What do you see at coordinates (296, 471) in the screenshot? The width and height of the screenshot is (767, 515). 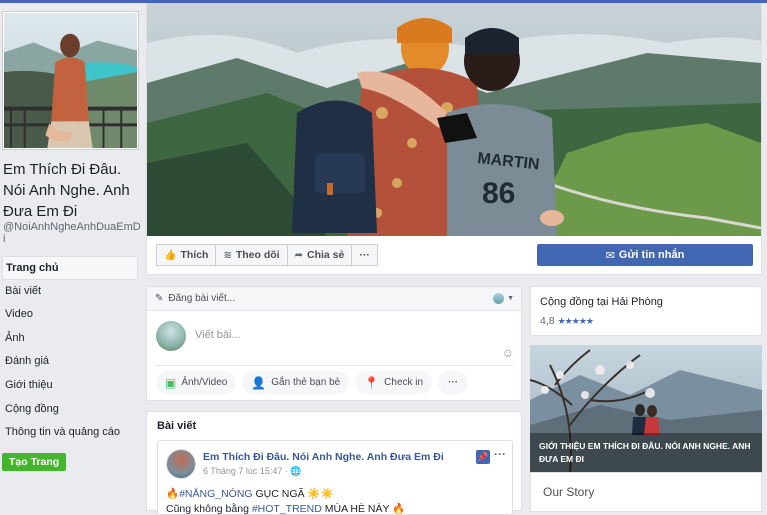 I see `globe-icon: 🌐` at bounding box center [296, 471].